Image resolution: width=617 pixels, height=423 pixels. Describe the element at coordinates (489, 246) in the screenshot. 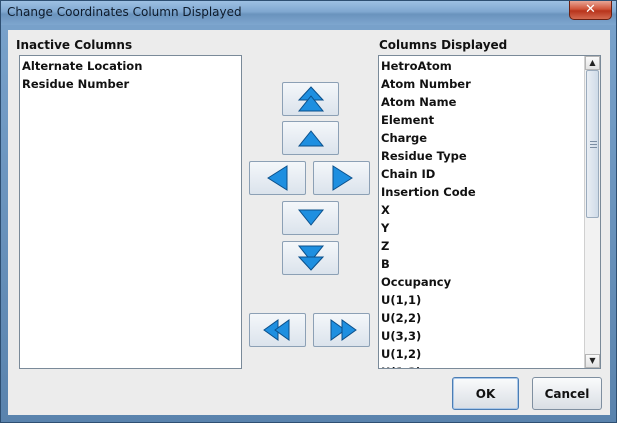

I see `list-item: Z` at that location.